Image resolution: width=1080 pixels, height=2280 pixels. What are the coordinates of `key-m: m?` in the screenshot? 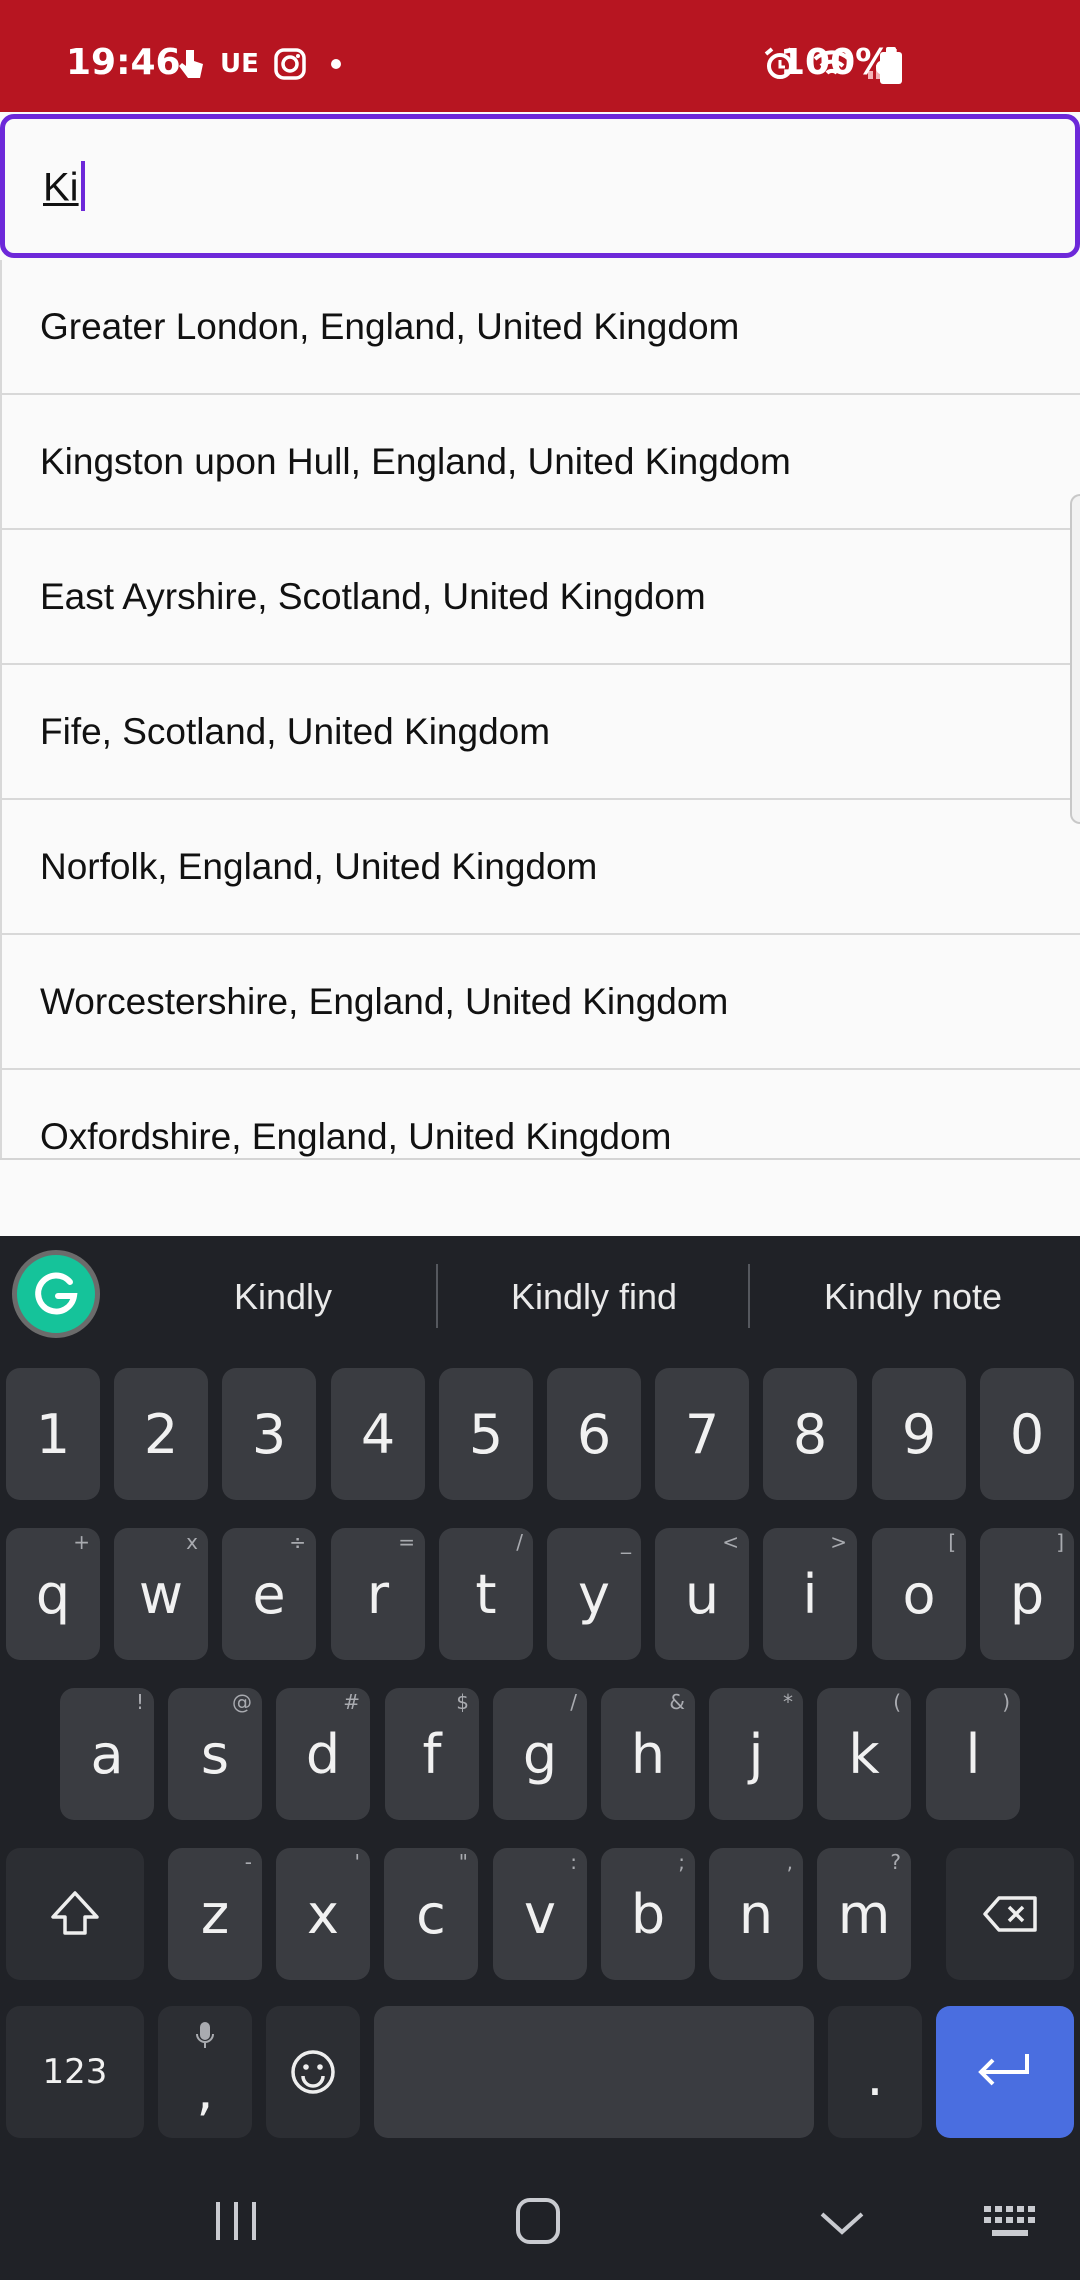 It's located at (864, 1914).